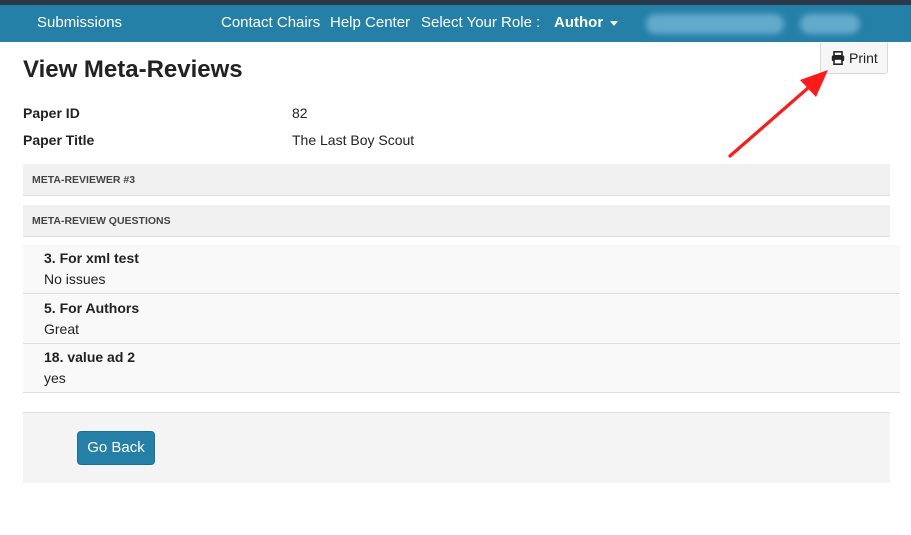 The width and height of the screenshot is (911, 535). Describe the element at coordinates (481, 22) in the screenshot. I see `nav-role-label: Select Your Role :` at that location.